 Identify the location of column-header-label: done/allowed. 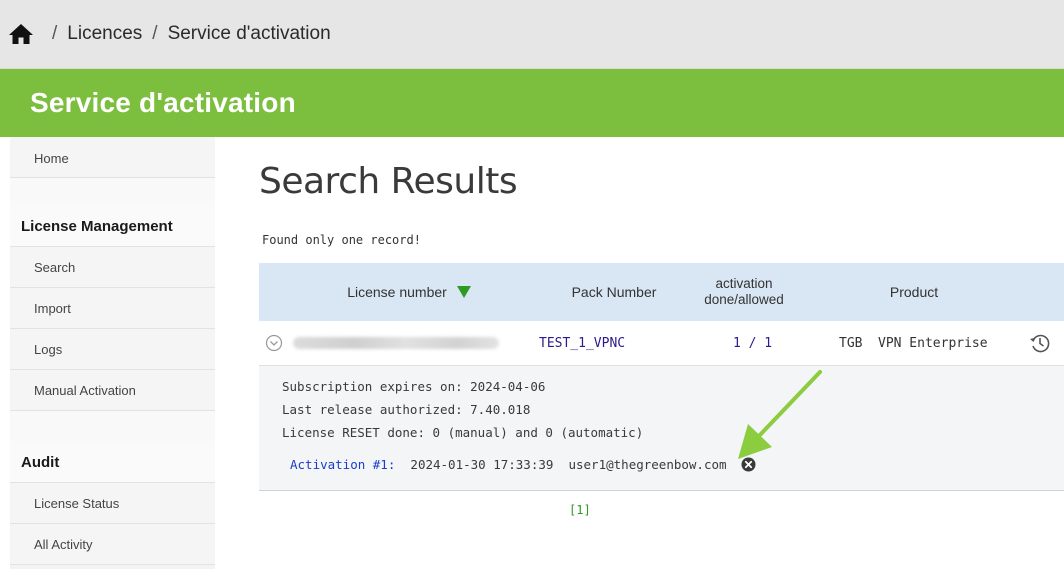
(744, 299).